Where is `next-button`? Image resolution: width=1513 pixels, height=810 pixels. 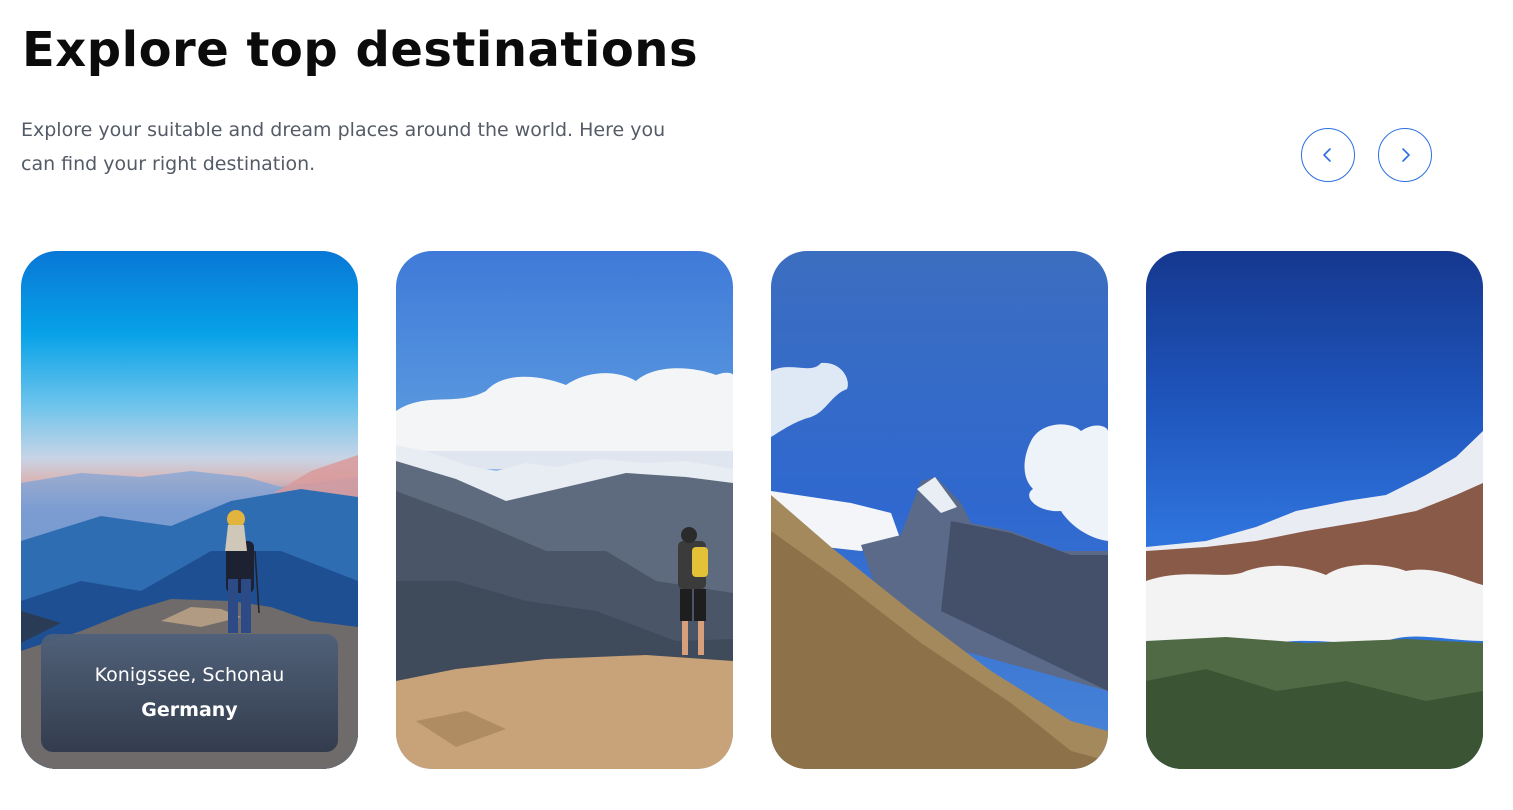
next-button is located at coordinates (1405, 155).